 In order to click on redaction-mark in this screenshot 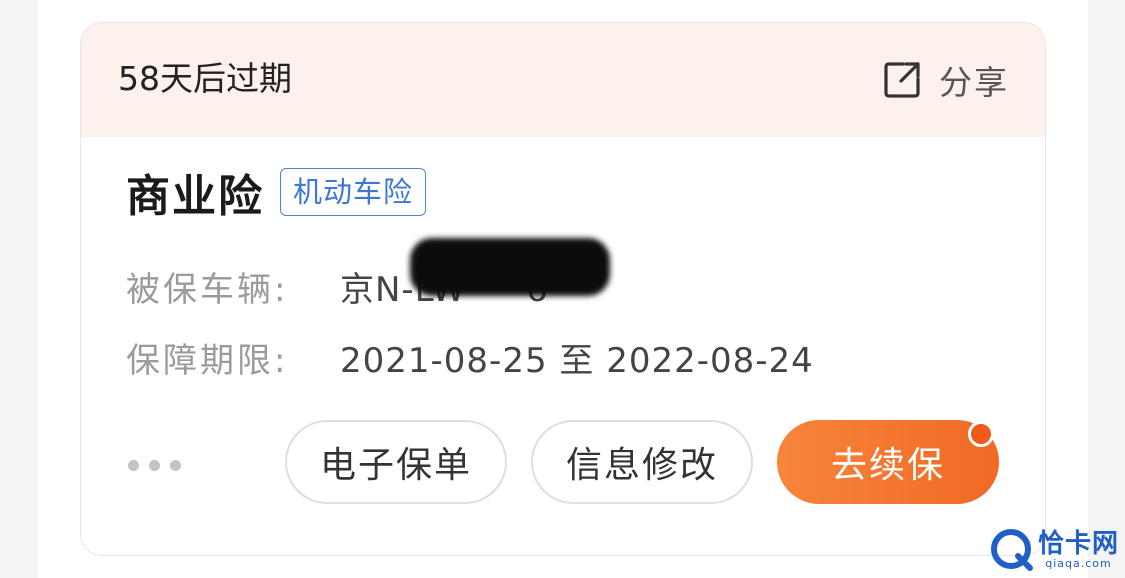, I will do `click(510, 267)`.